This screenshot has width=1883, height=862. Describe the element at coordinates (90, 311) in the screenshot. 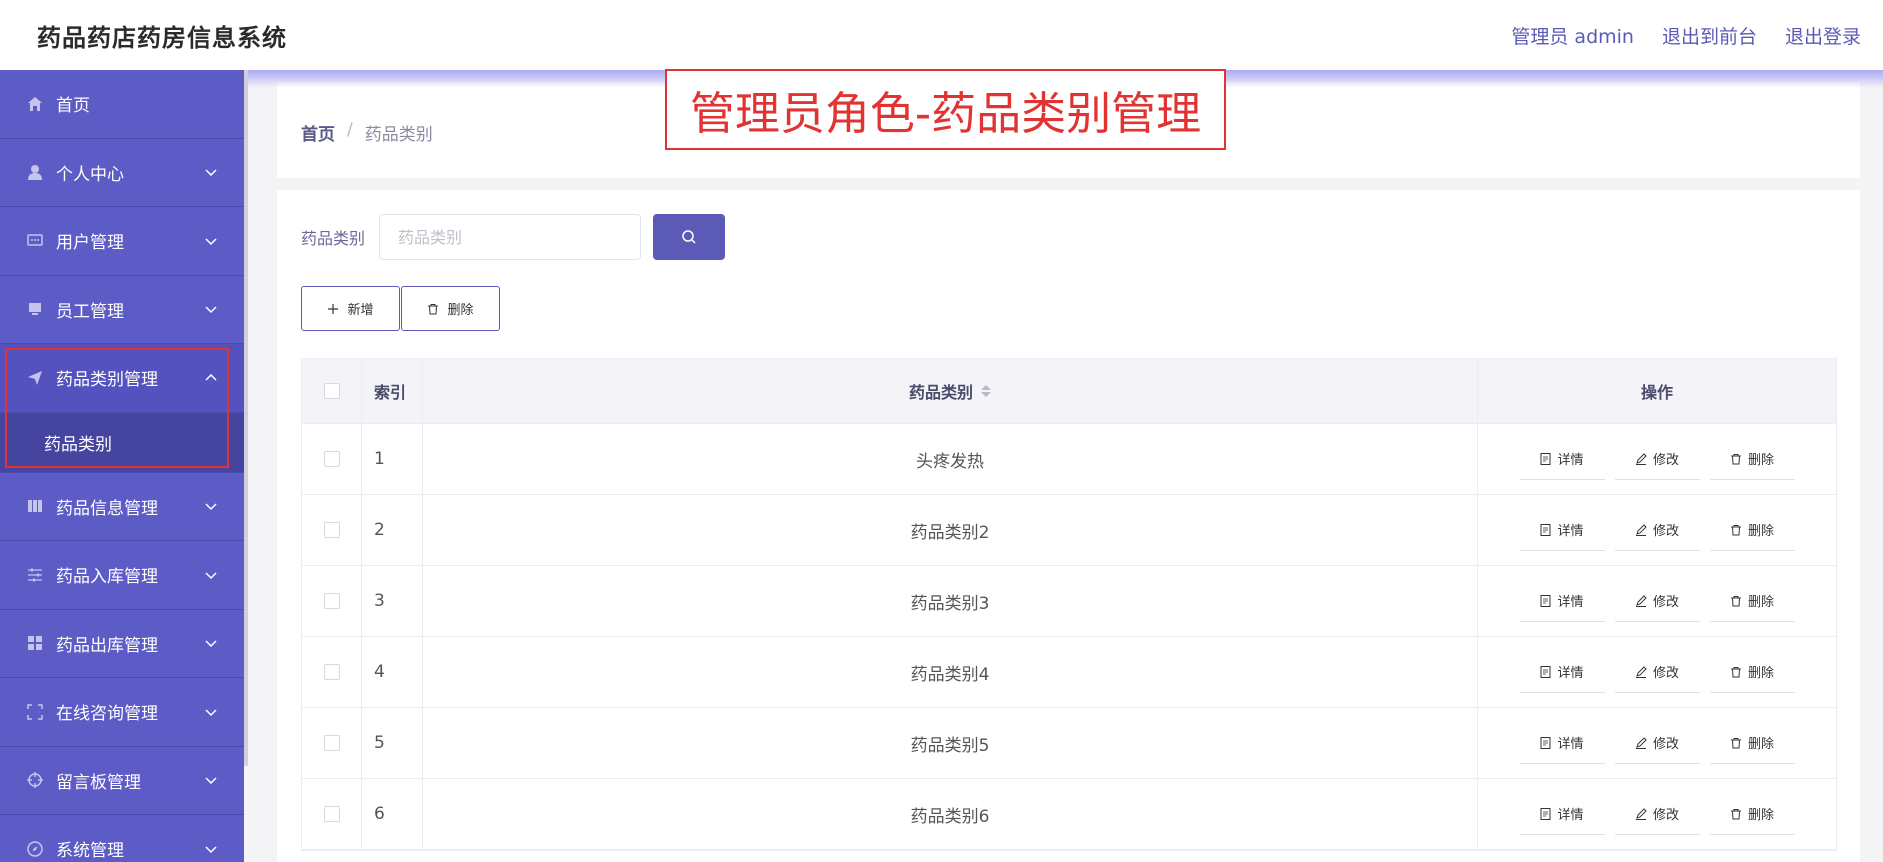

I see `sidebar-item-label: 员工管理` at that location.